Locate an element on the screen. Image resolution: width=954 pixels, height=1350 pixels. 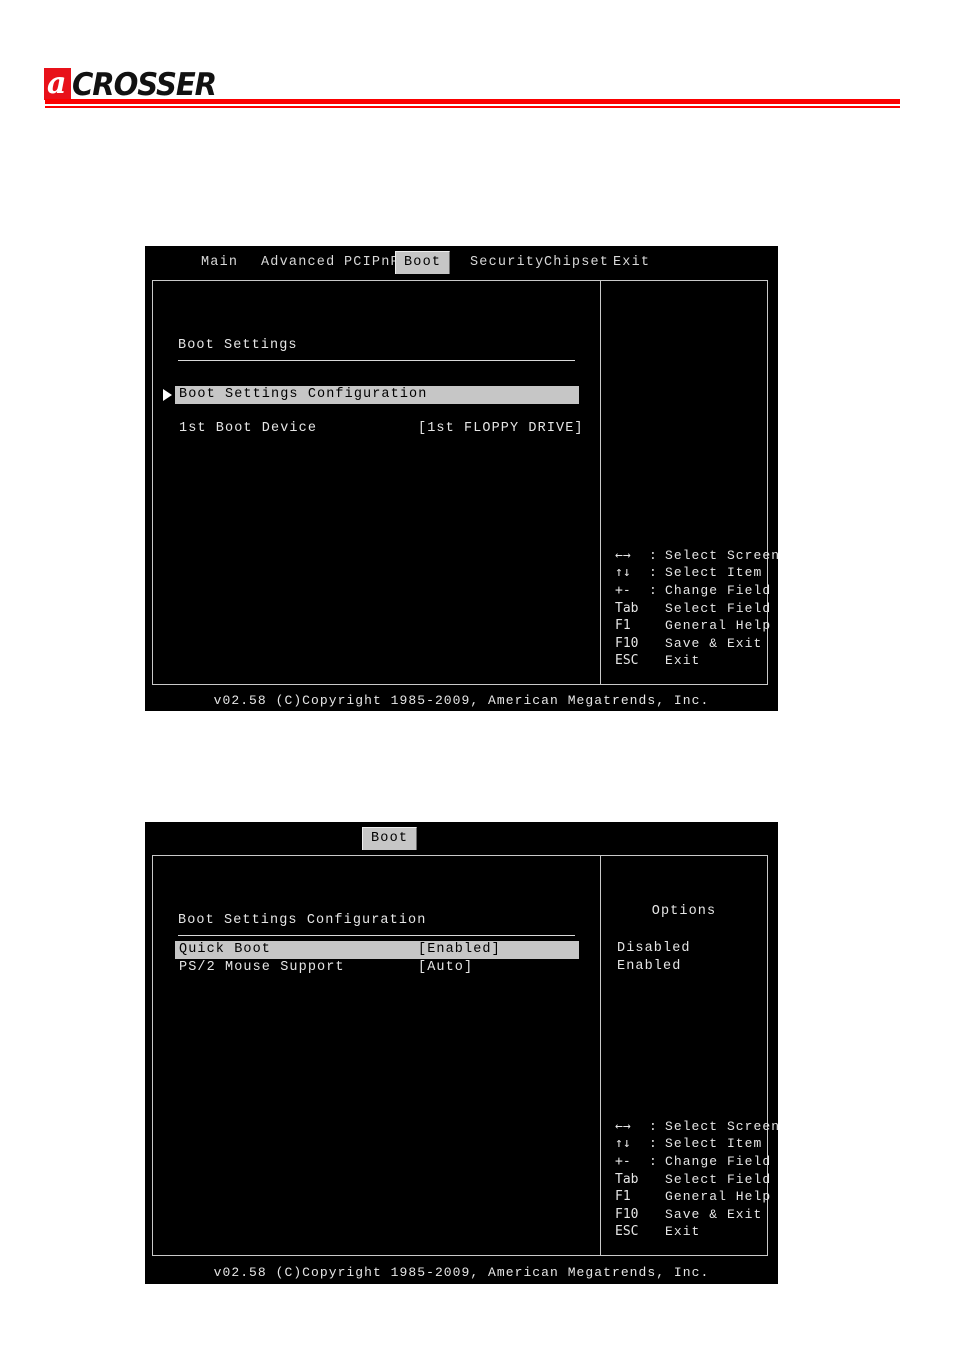
submenu-caret-icon is located at coordinates (167, 395).